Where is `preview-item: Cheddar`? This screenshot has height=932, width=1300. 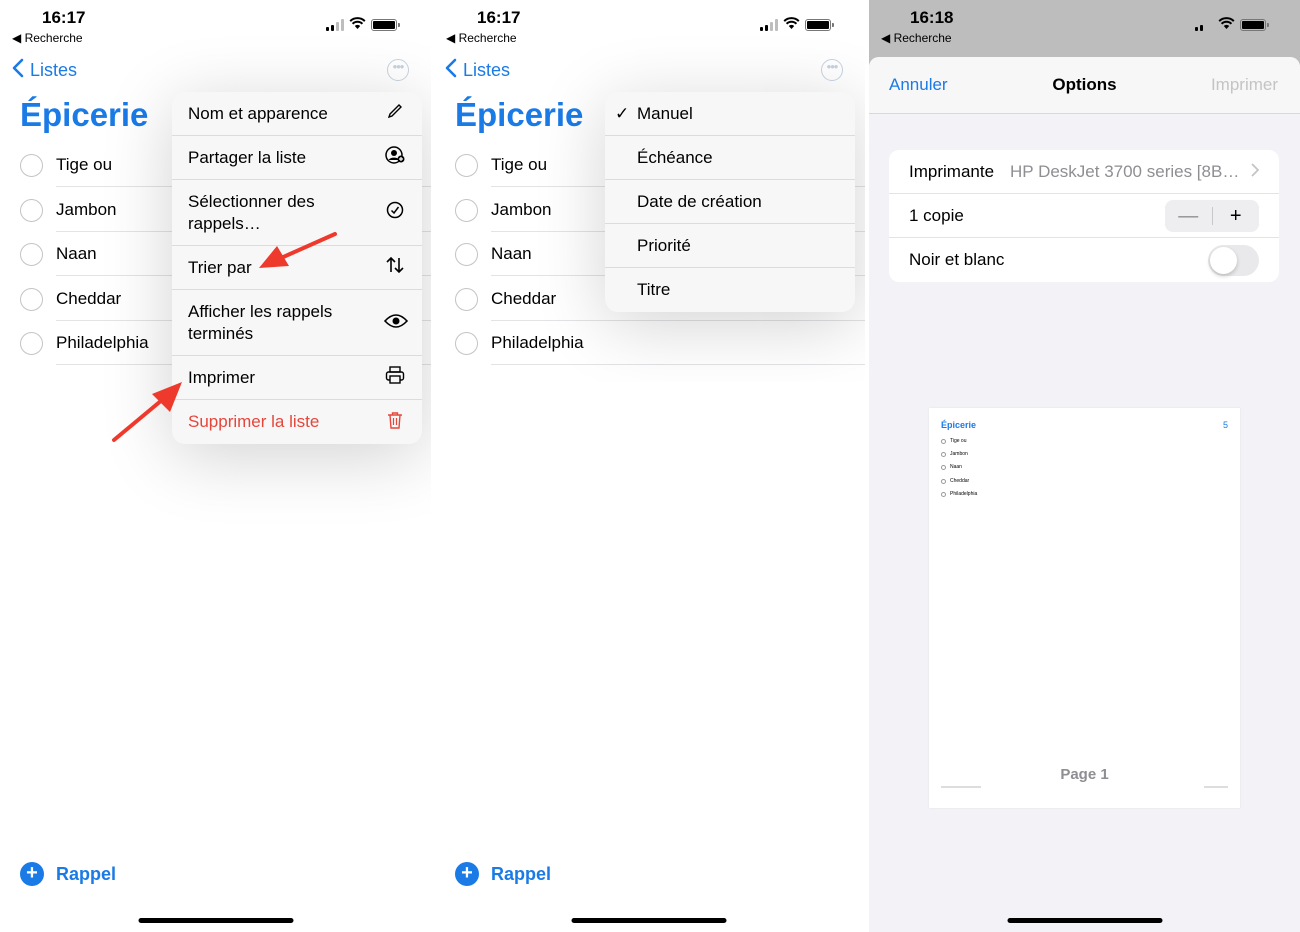
preview-item: Cheddar is located at coordinates (955, 481).